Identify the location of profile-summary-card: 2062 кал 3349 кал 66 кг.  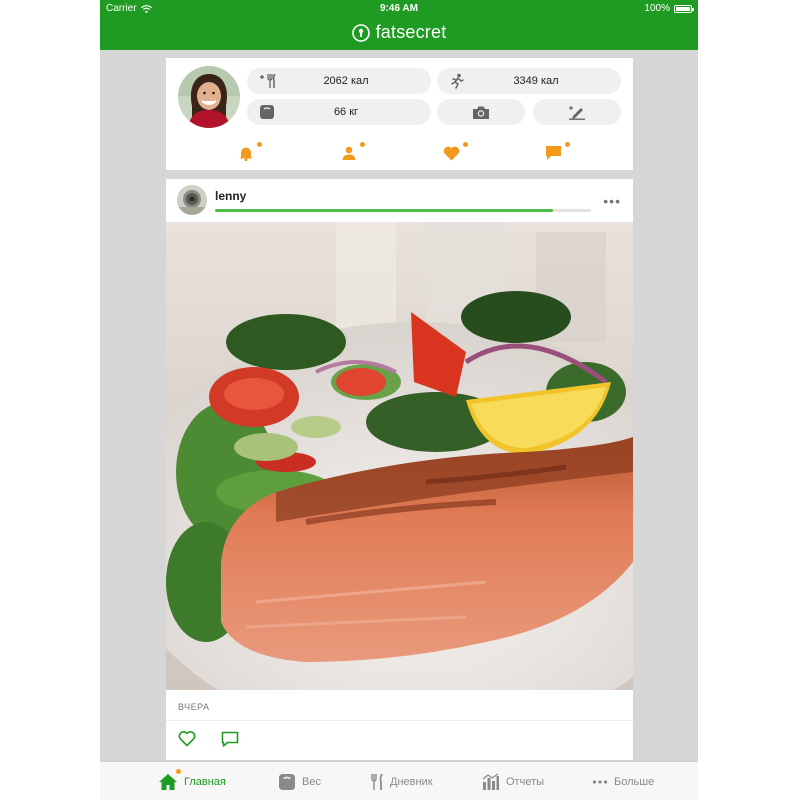
(399, 114).